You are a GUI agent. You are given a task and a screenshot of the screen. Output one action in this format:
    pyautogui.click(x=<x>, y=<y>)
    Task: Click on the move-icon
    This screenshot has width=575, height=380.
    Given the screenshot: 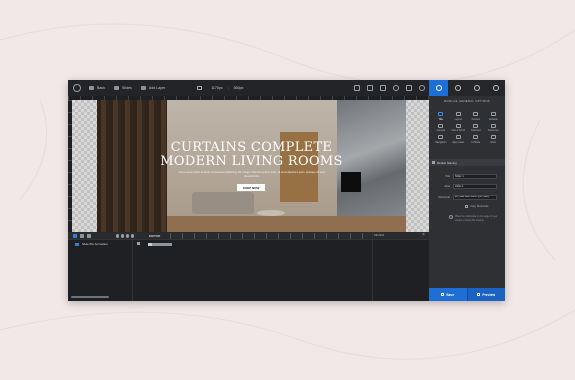 What is the action you would take?
    pyautogui.click(x=457, y=88)
    